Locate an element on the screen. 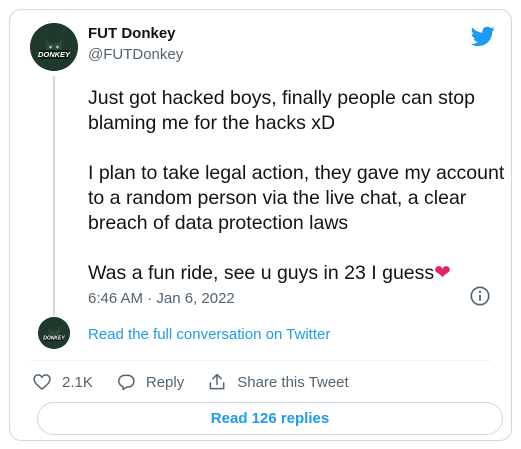 This screenshot has width=521, height=449. heart-outline-icon is located at coordinates (42, 382).